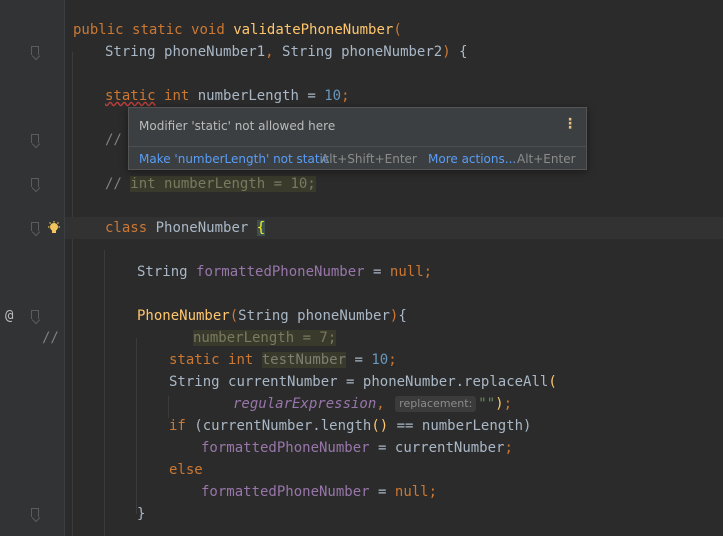  Describe the element at coordinates (570, 124) in the screenshot. I see `more-options-icon: ⋮` at that location.